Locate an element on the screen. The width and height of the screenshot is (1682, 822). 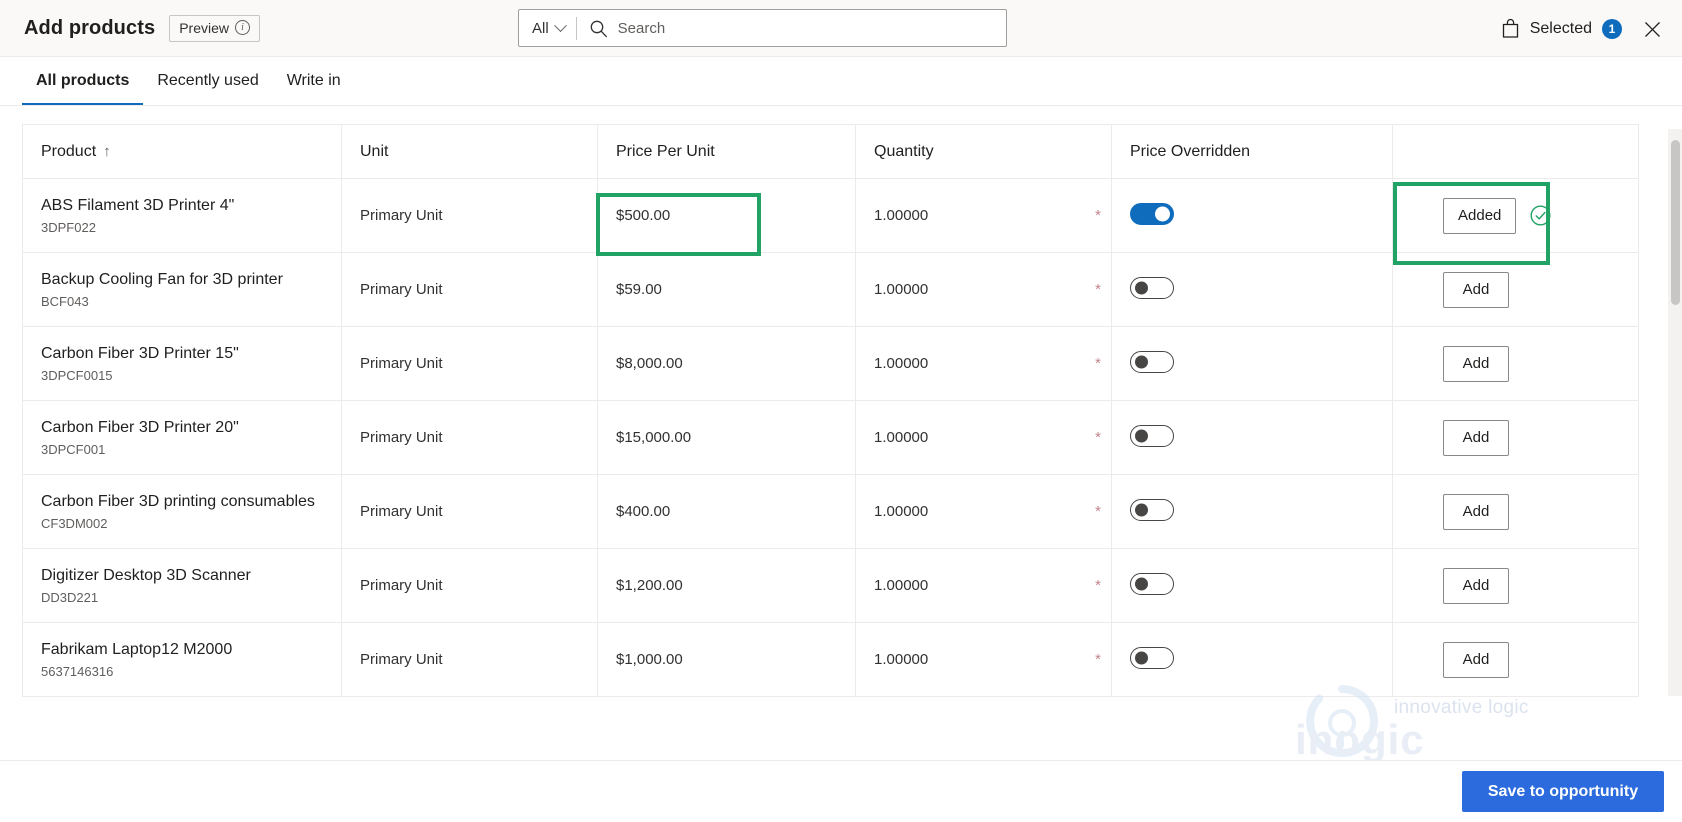
tab-recently-used: Recently used is located at coordinates (207, 81).